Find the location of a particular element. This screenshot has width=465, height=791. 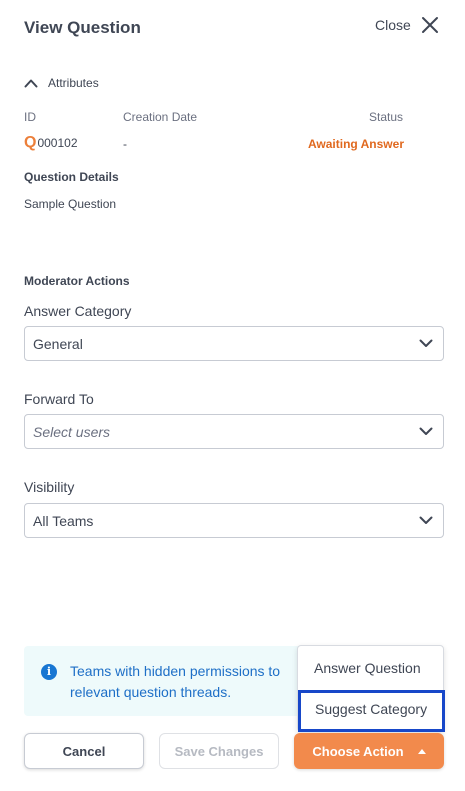

save-changes-button: Save Changes is located at coordinates (219, 751).